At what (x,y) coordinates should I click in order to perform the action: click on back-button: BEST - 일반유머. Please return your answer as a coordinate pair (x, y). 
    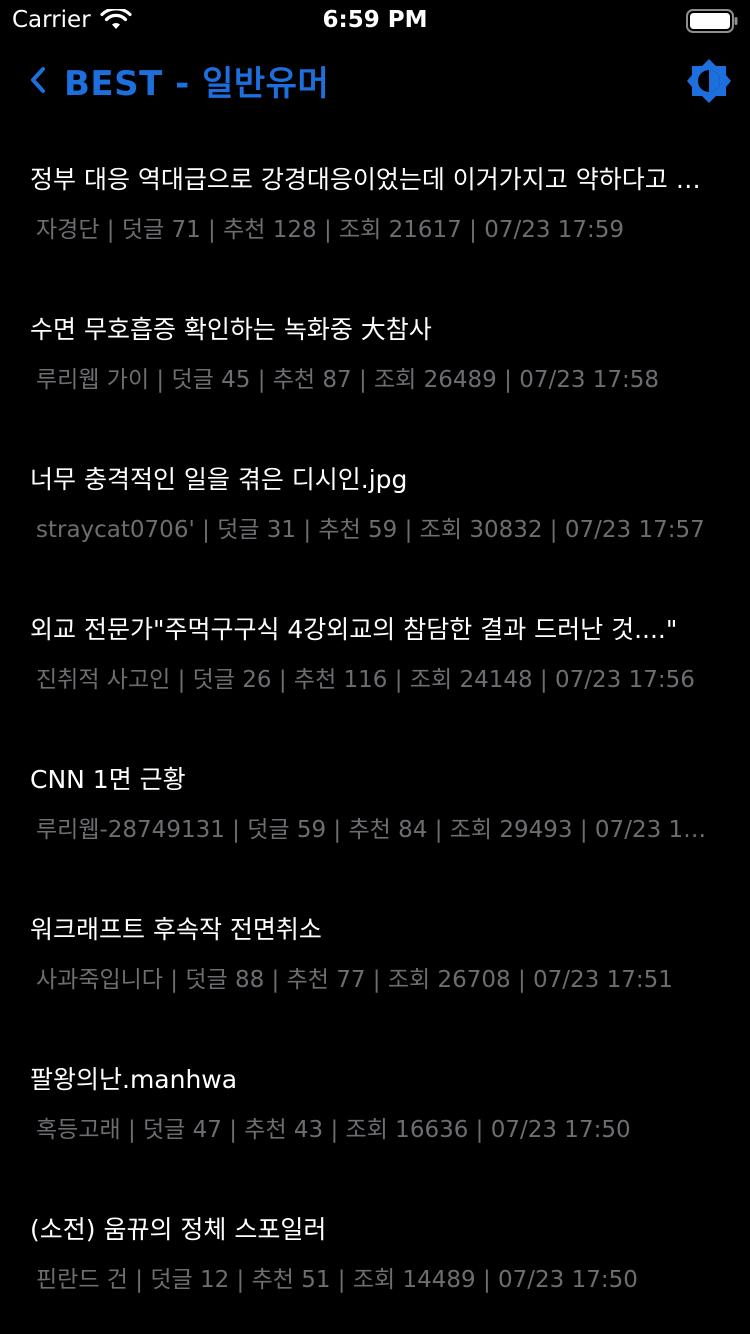
    Looking at the image, I should click on (179, 81).